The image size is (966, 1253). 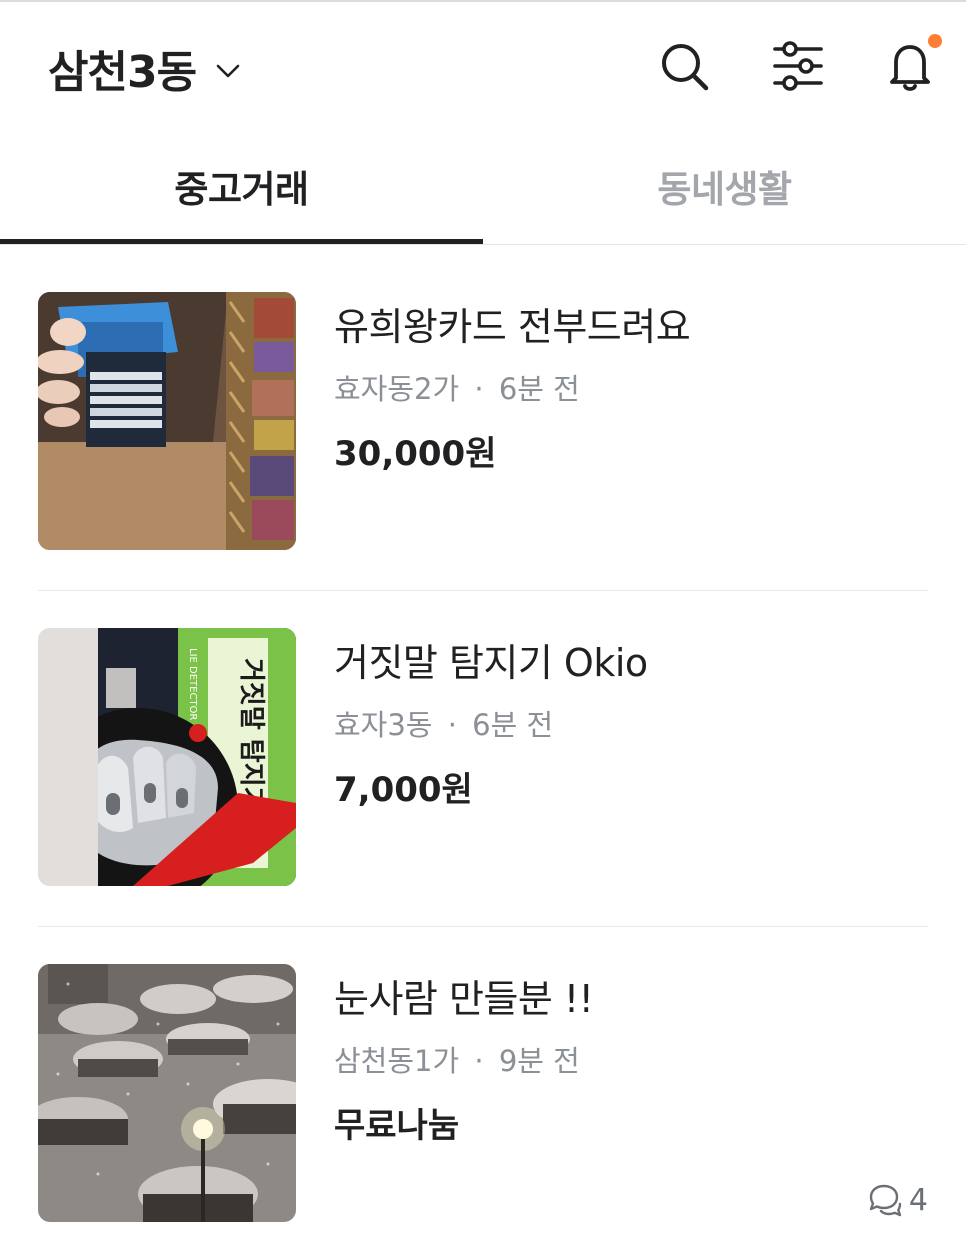 I want to click on item-thumbnail: 거짓말 탐지기 LIE DETECTOR 2 GAME MODE, so click(x=167, y=757).